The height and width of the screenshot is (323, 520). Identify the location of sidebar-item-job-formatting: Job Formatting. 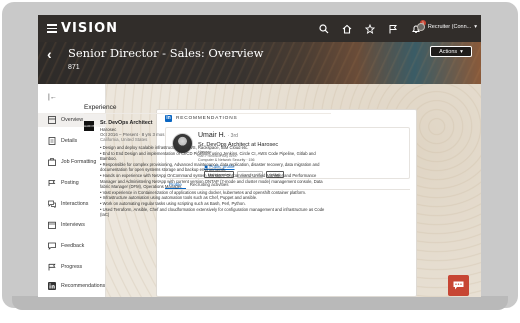
(72, 162).